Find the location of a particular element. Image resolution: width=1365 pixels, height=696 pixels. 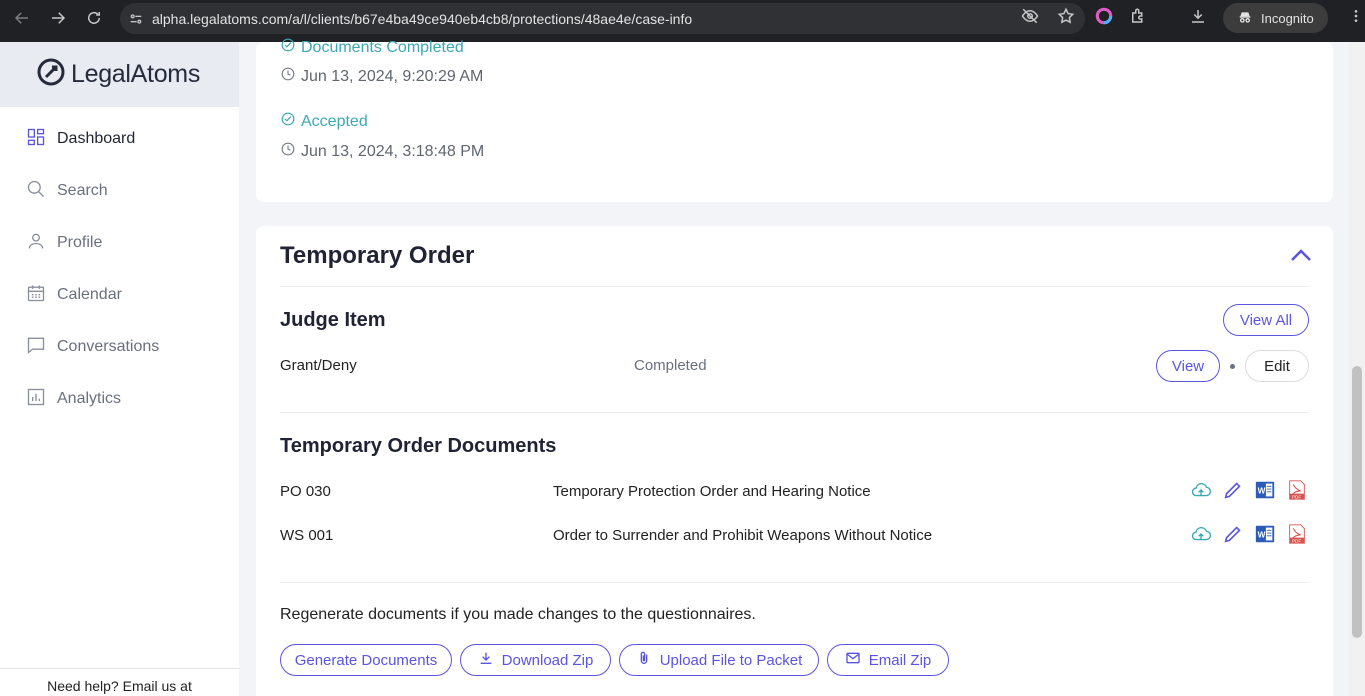

judge-item-status: Completed is located at coordinates (670, 365).